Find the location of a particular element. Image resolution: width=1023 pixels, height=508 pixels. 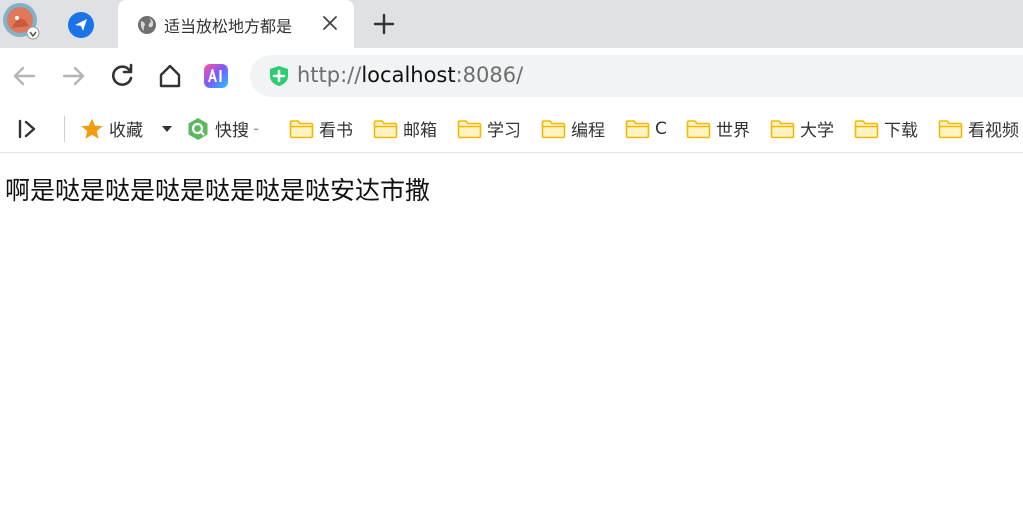

active-tab: 适当放松地方都是 is located at coordinates (236, 24).